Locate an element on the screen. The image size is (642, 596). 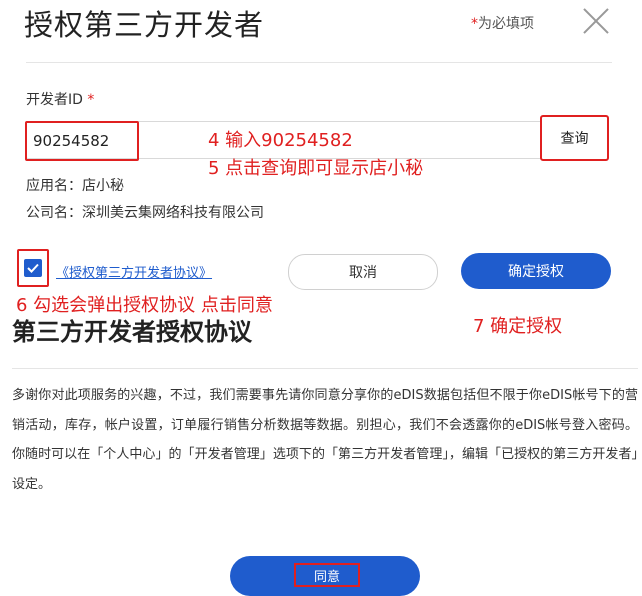
checkbox-box is located at coordinates (33, 268).